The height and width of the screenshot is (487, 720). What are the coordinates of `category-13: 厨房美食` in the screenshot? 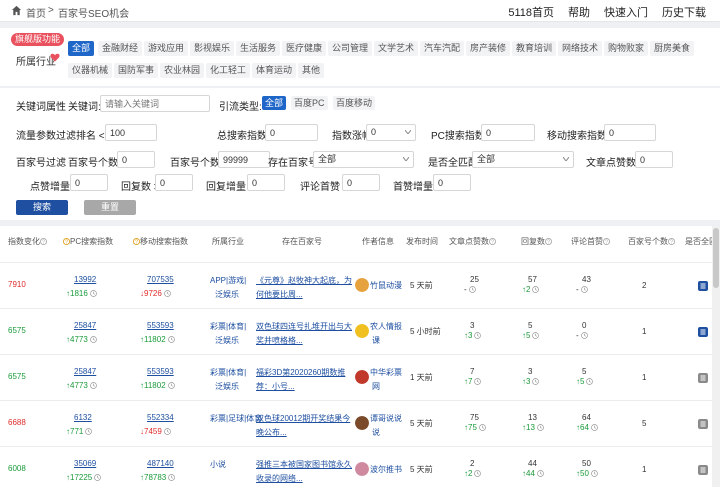 It's located at (672, 48).